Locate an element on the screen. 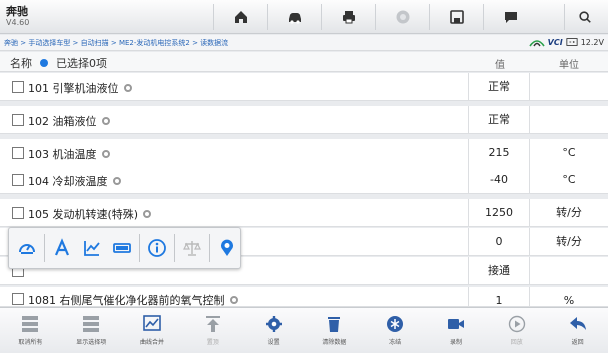 This screenshot has width=608, height=353. help-icon is located at coordinates (402, 17).